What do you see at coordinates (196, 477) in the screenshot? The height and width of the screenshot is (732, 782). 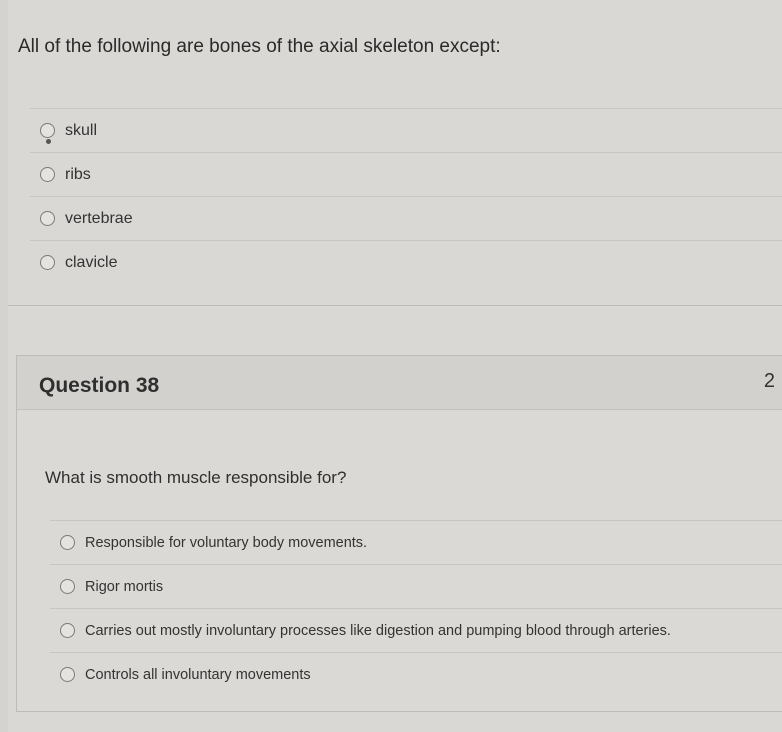 I see `question-38-text: What is smooth muscle responsible for?` at bounding box center [196, 477].